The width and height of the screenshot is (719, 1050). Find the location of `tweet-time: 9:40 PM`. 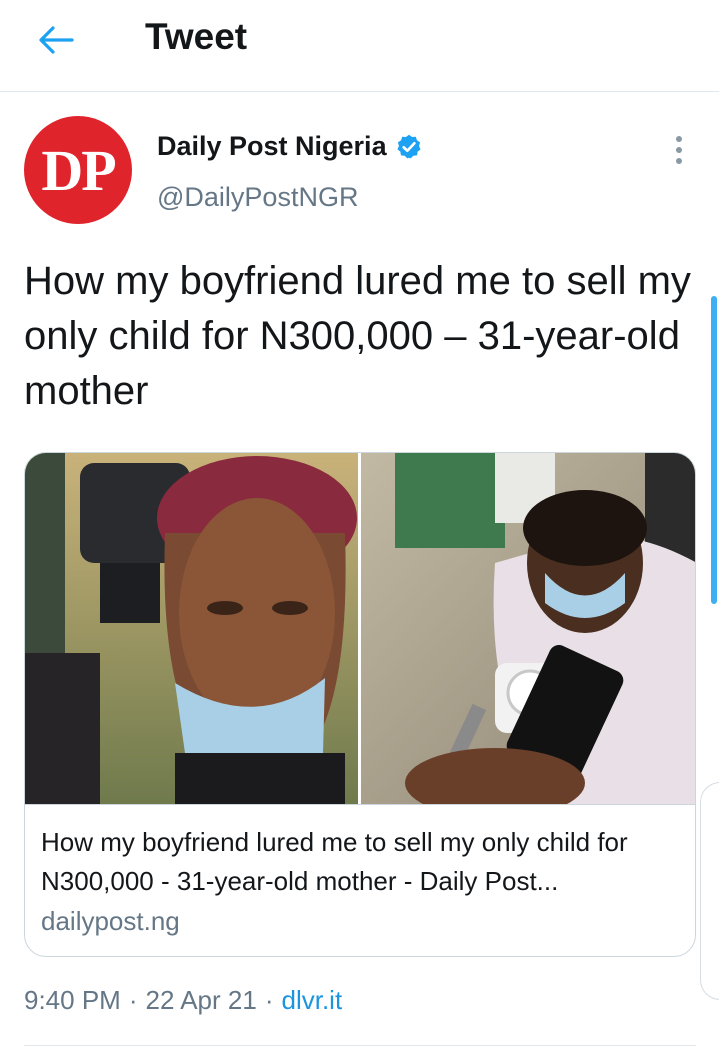

tweet-time: 9:40 PM is located at coordinates (72, 1000).